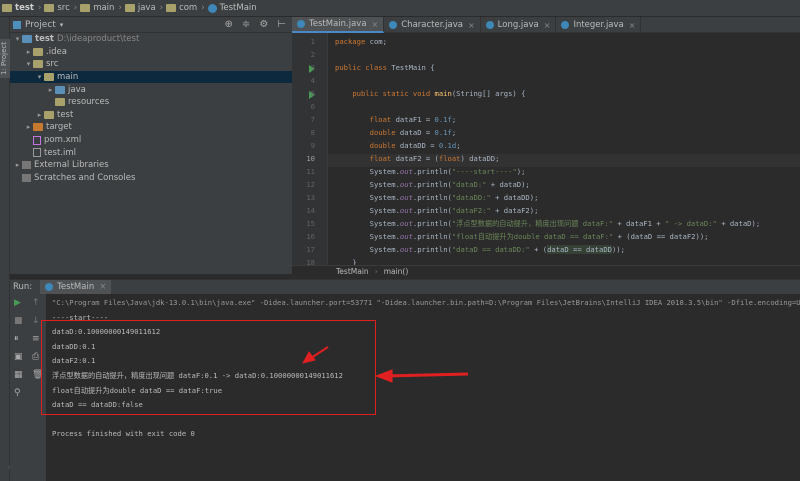 The width and height of the screenshot is (800, 481). What do you see at coordinates (310, 236) in the screenshot?
I see `line-number: 16` at bounding box center [310, 236].